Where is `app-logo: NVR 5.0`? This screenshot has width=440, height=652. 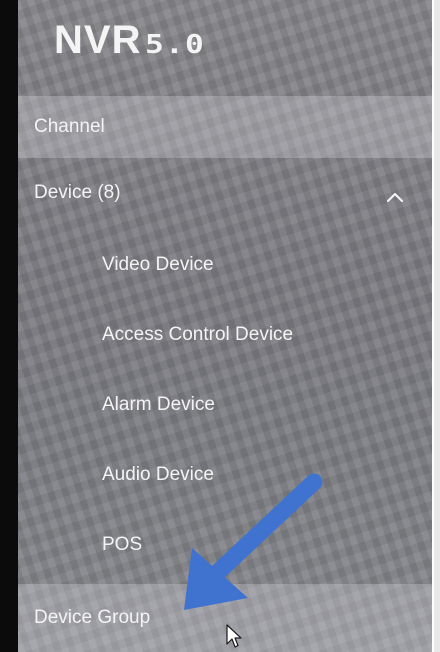 app-logo: NVR 5.0 is located at coordinates (129, 49).